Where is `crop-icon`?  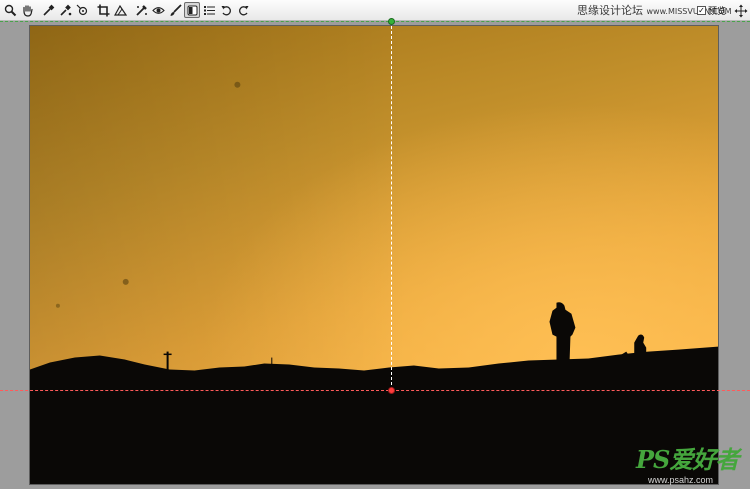
crop-icon is located at coordinates (103, 10).